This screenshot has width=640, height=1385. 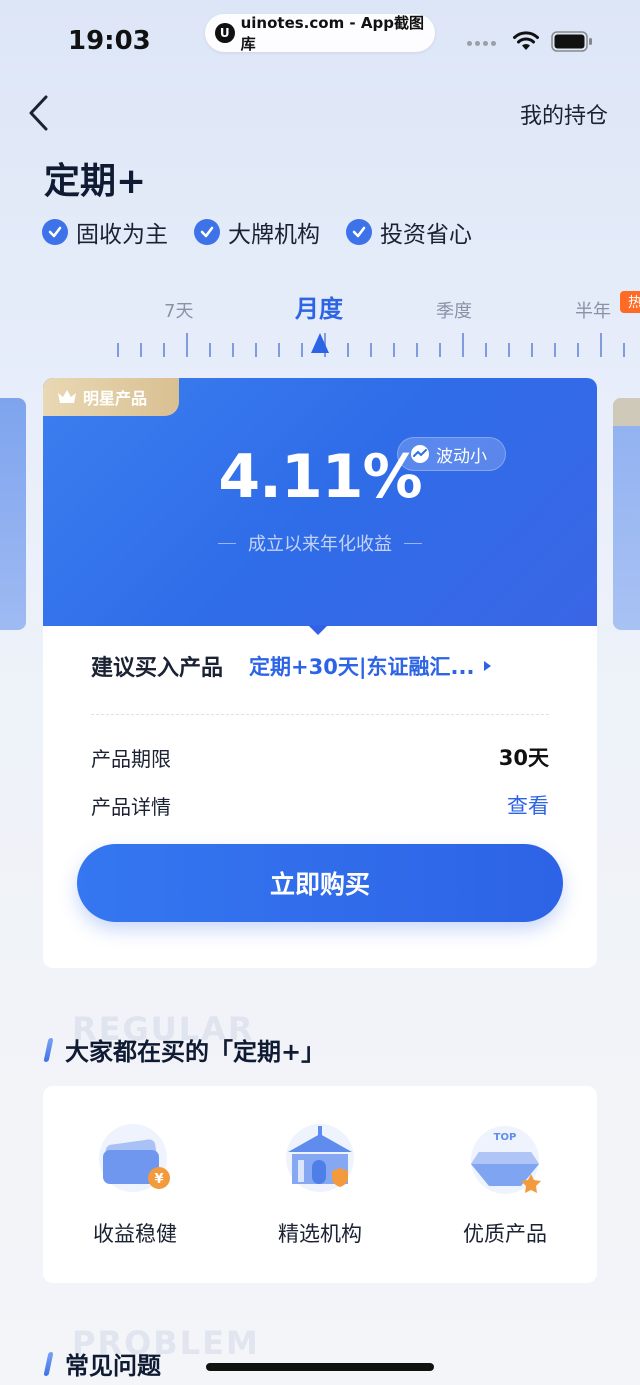 I want to click on faq-section-title-text: 常见问题, so click(x=113, y=1366).